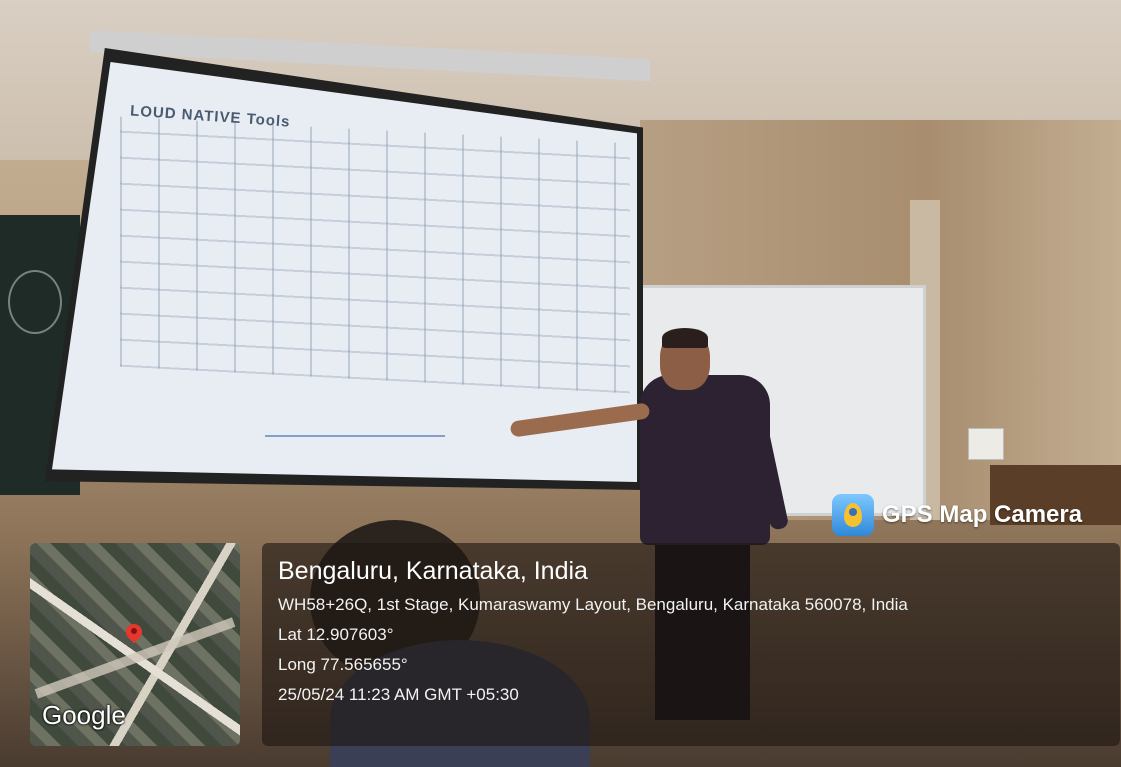 Image resolution: width=1121 pixels, height=767 pixels. I want to click on datetime-label: 25/05/24 11:23 AM GMT +05:30, so click(398, 694).